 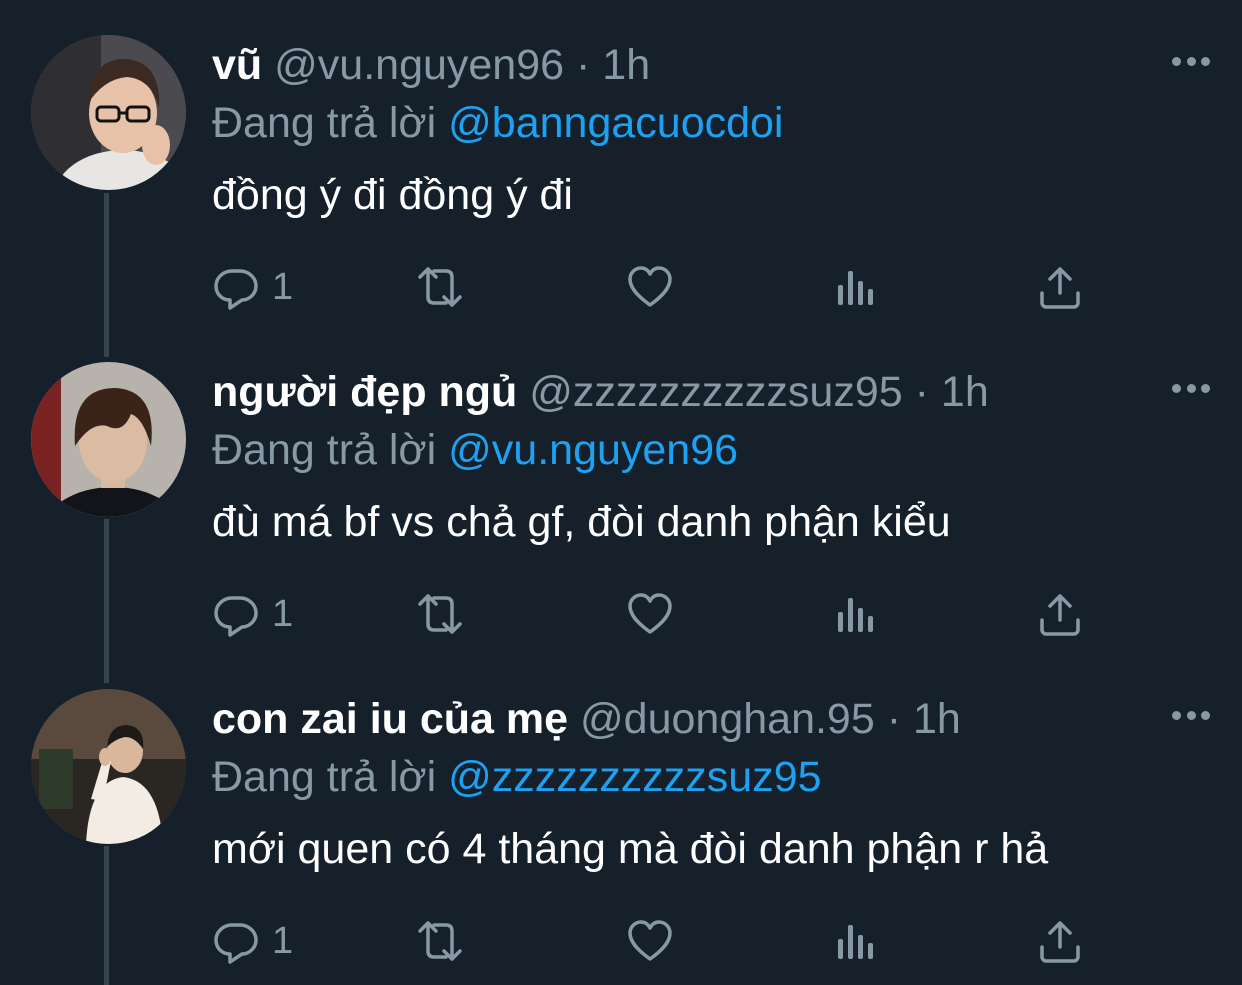 What do you see at coordinates (634, 777) in the screenshot?
I see `mention-link: @zzzzzzzzzzsuz95` at bounding box center [634, 777].